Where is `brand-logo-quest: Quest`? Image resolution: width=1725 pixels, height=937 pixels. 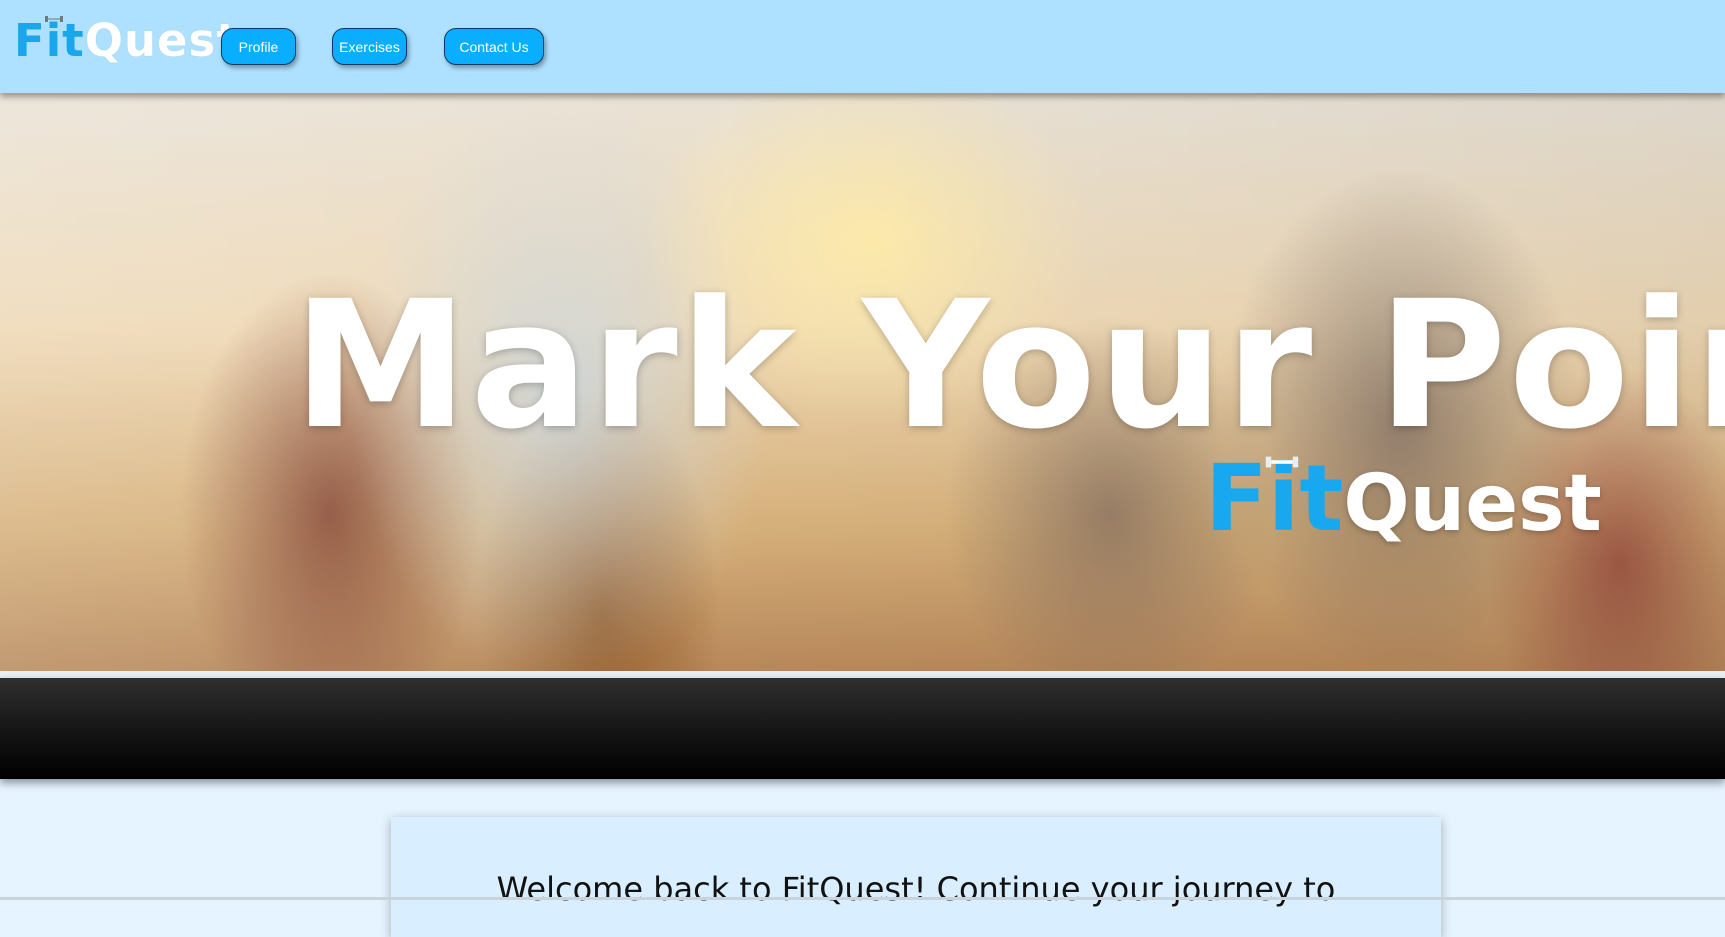
brand-logo-quest: Quest is located at coordinates (161, 40).